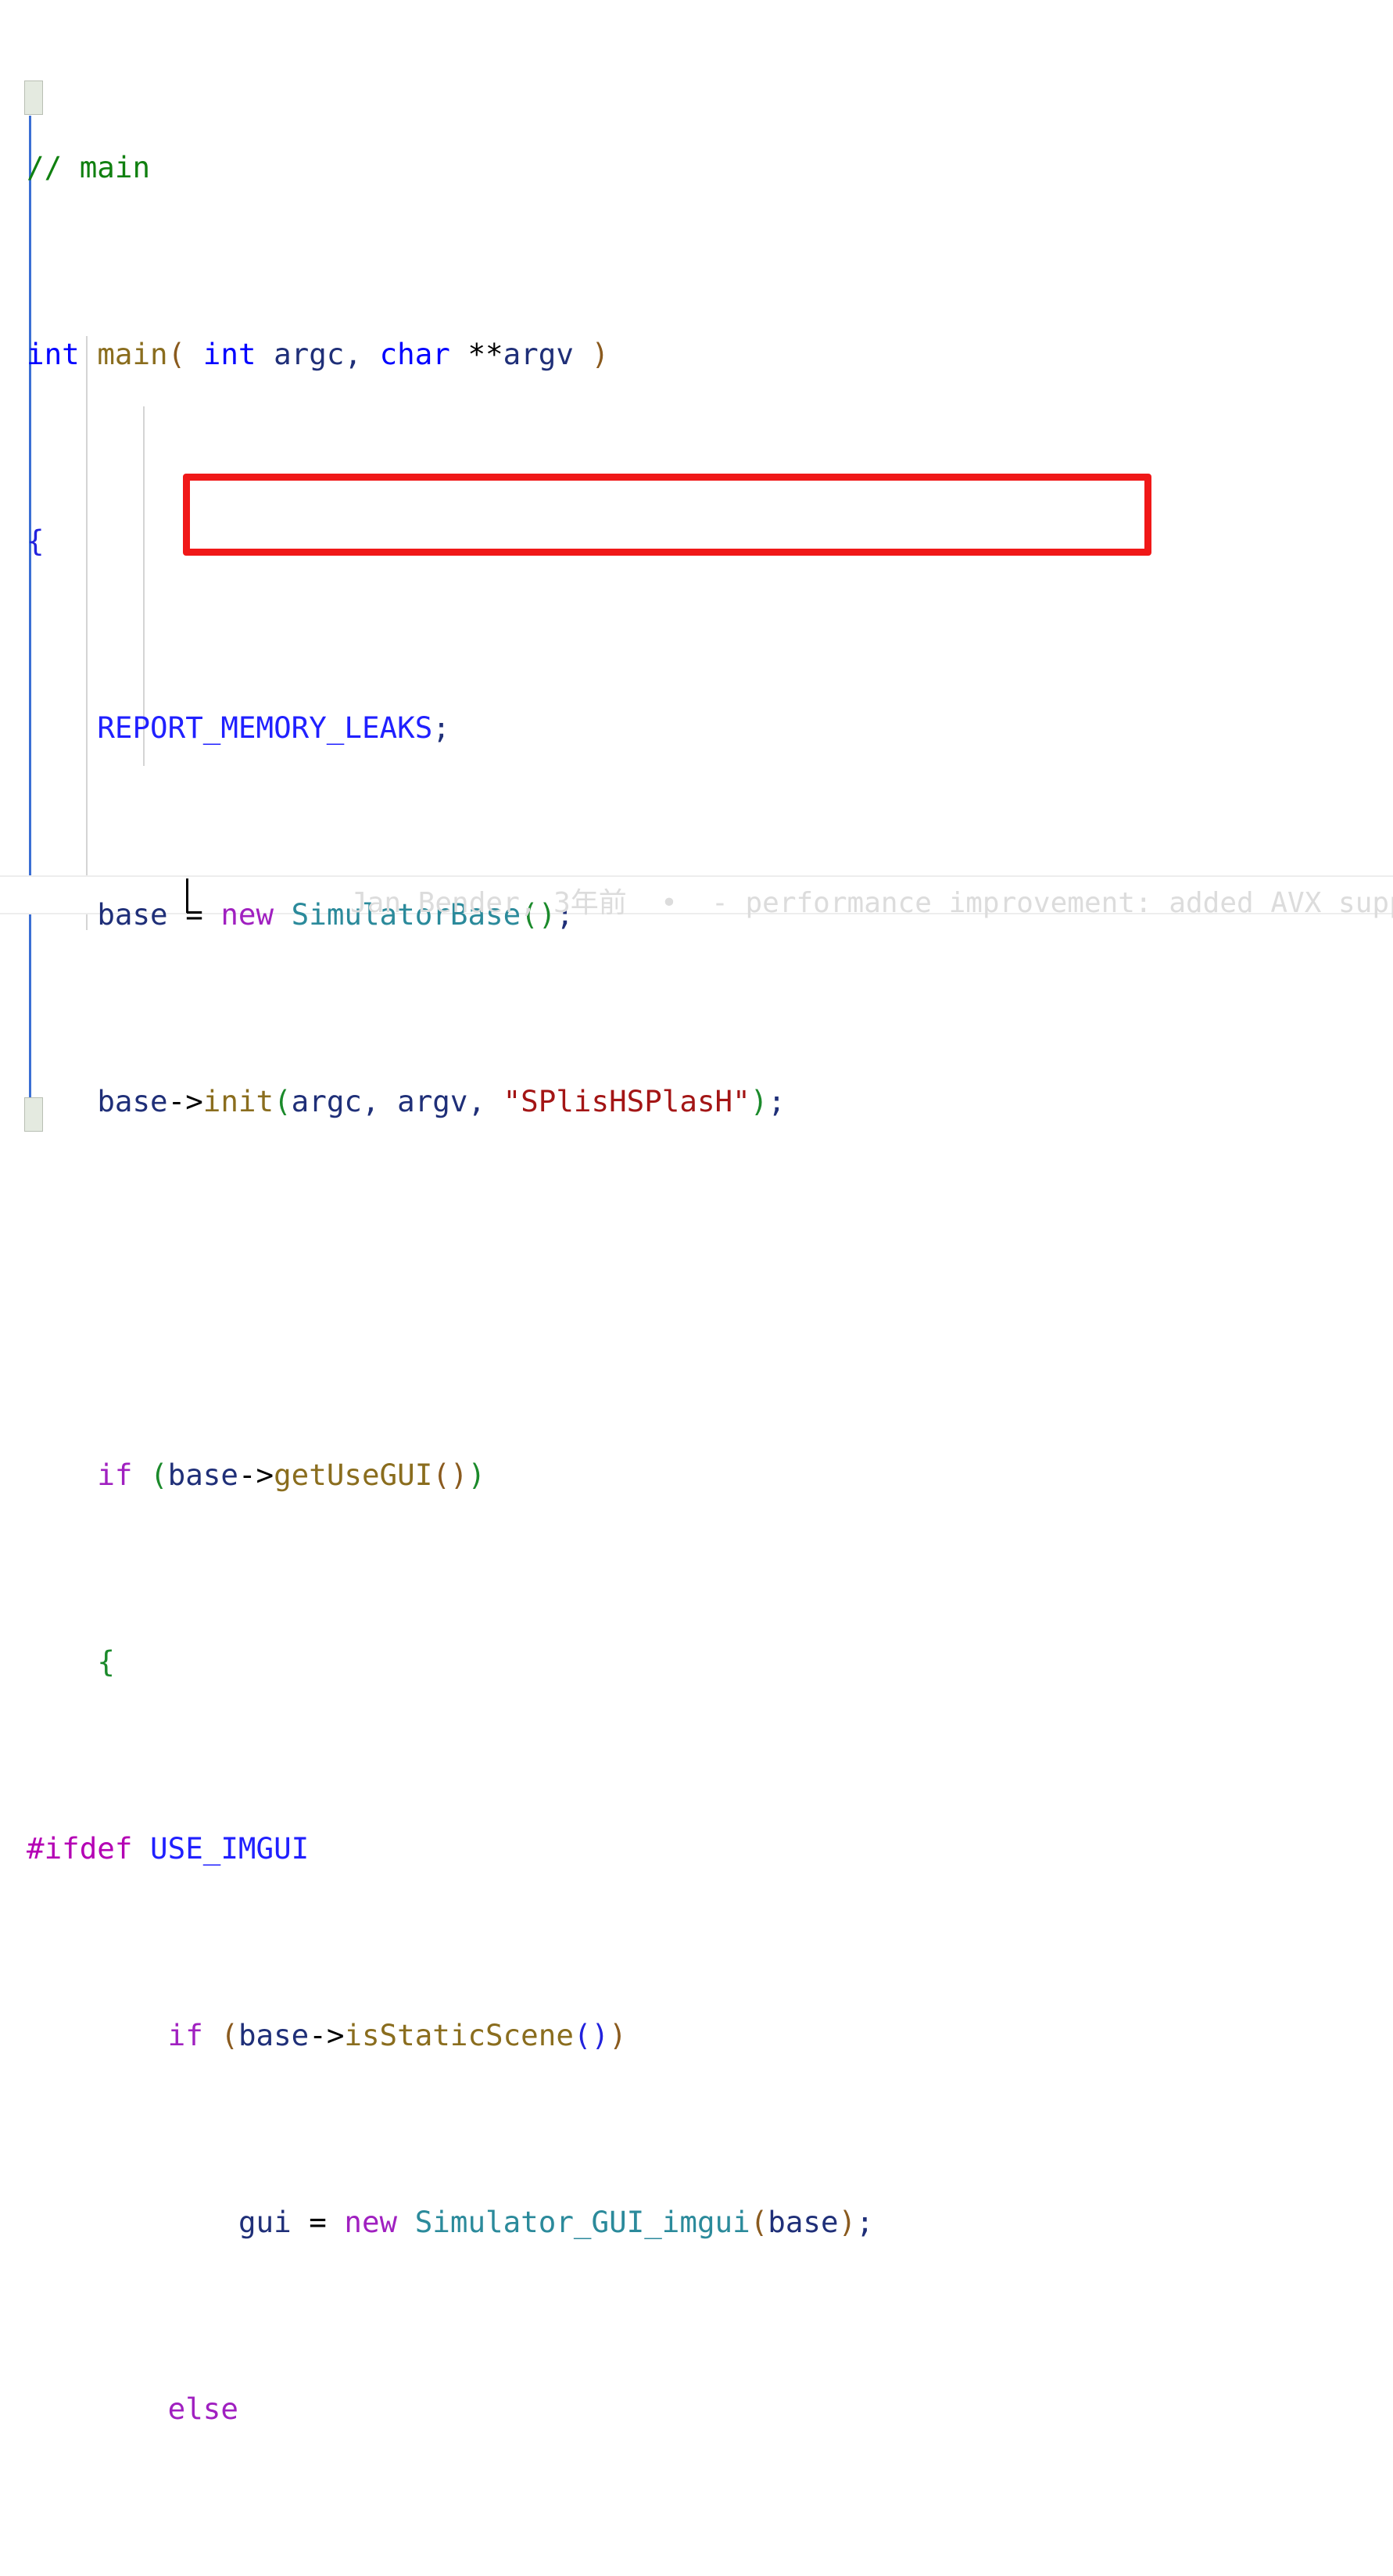  I want to click on code-line-4: REPORT_MEMORY_LEAKS;, so click(696, 728).